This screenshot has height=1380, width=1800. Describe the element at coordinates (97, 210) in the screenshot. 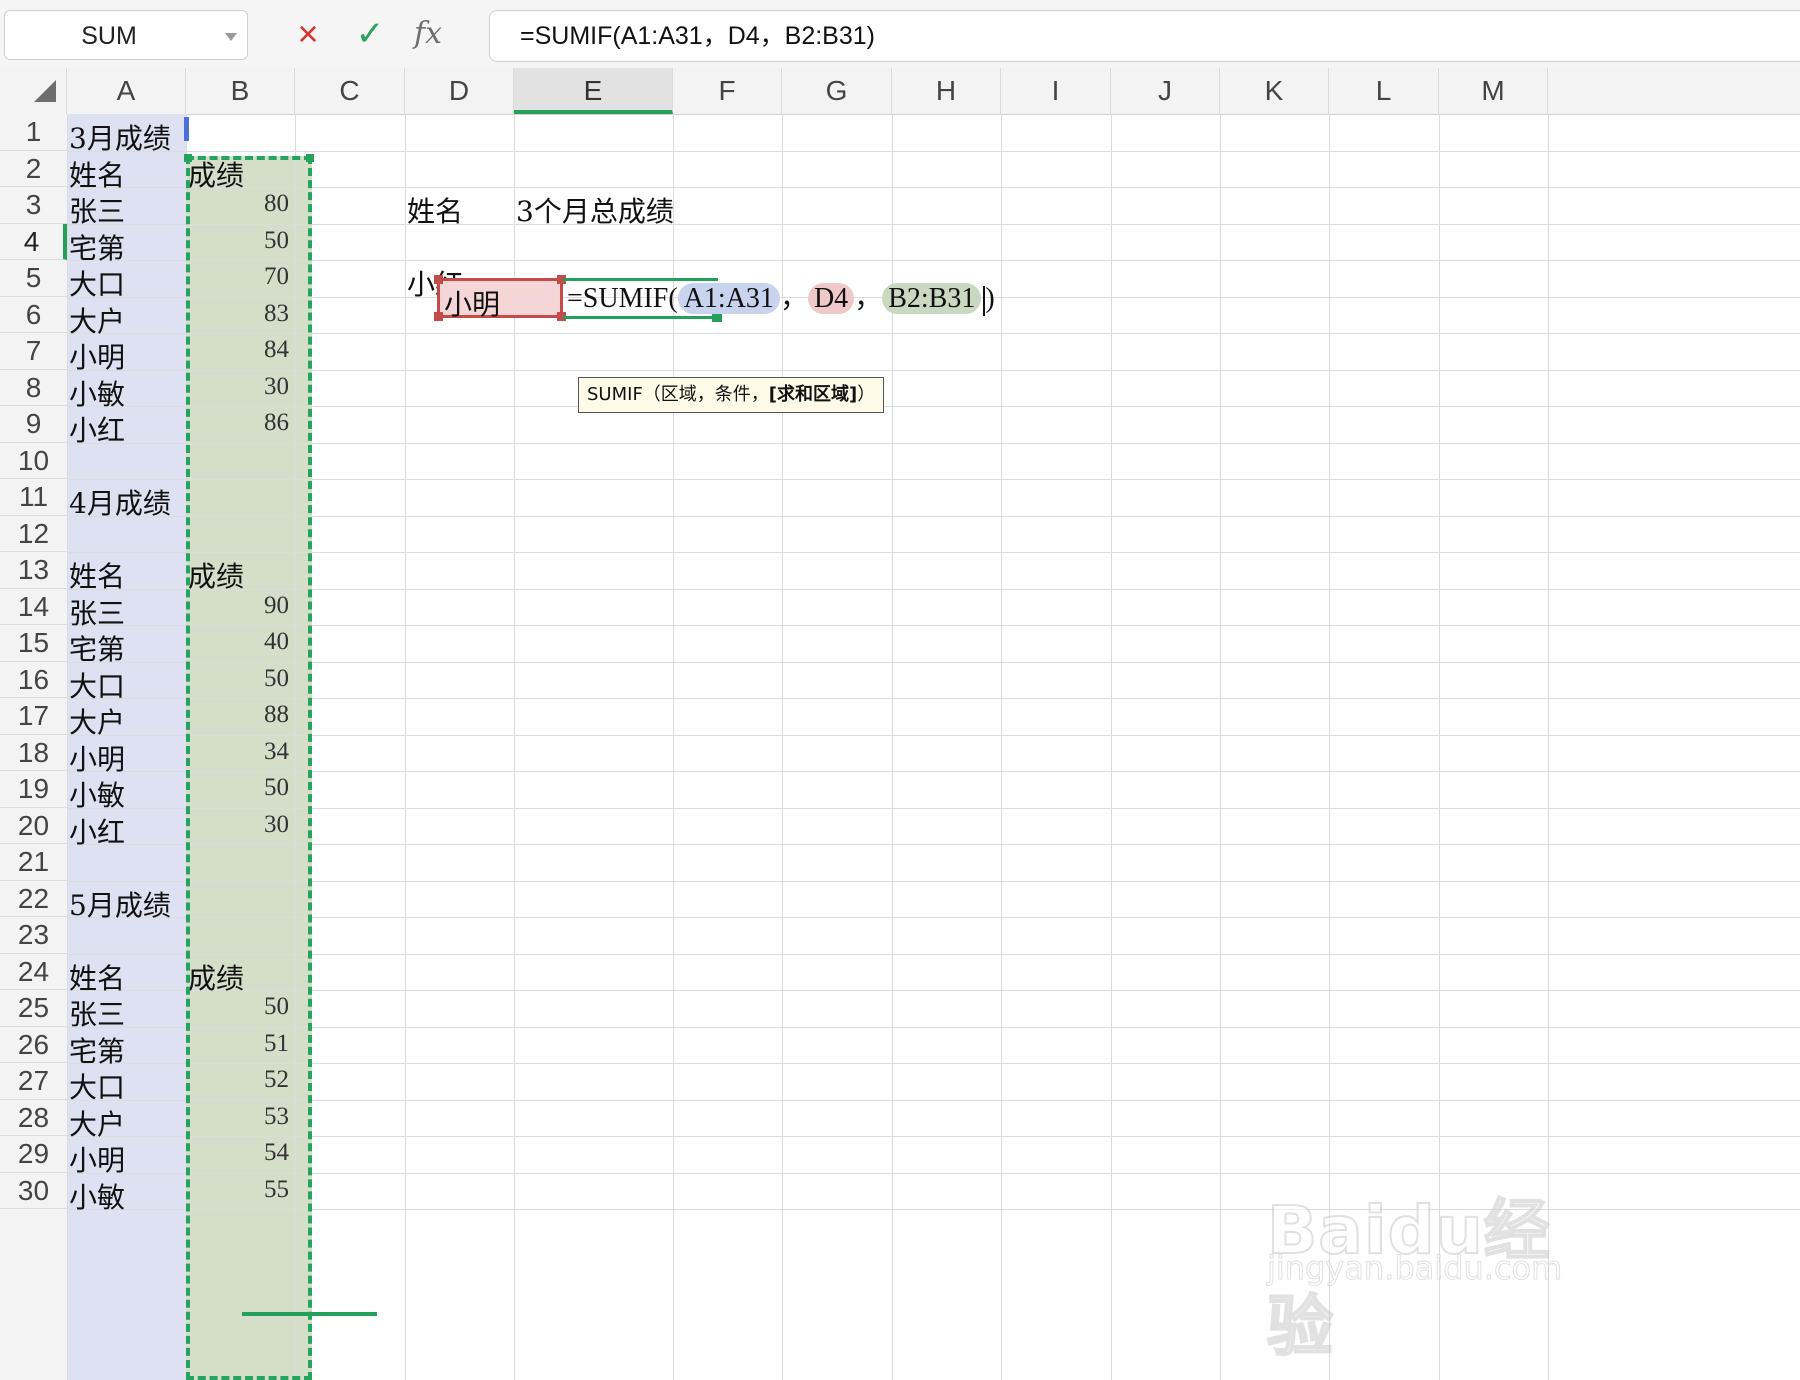

I see `cell-a3: 张三` at that location.